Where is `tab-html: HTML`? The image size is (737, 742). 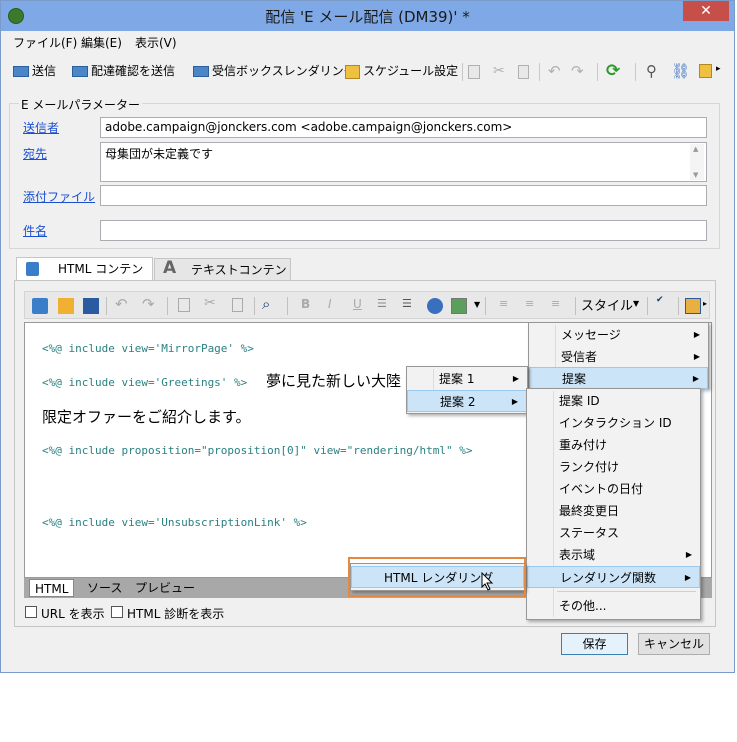
tab-html: HTML is located at coordinates (52, 588).